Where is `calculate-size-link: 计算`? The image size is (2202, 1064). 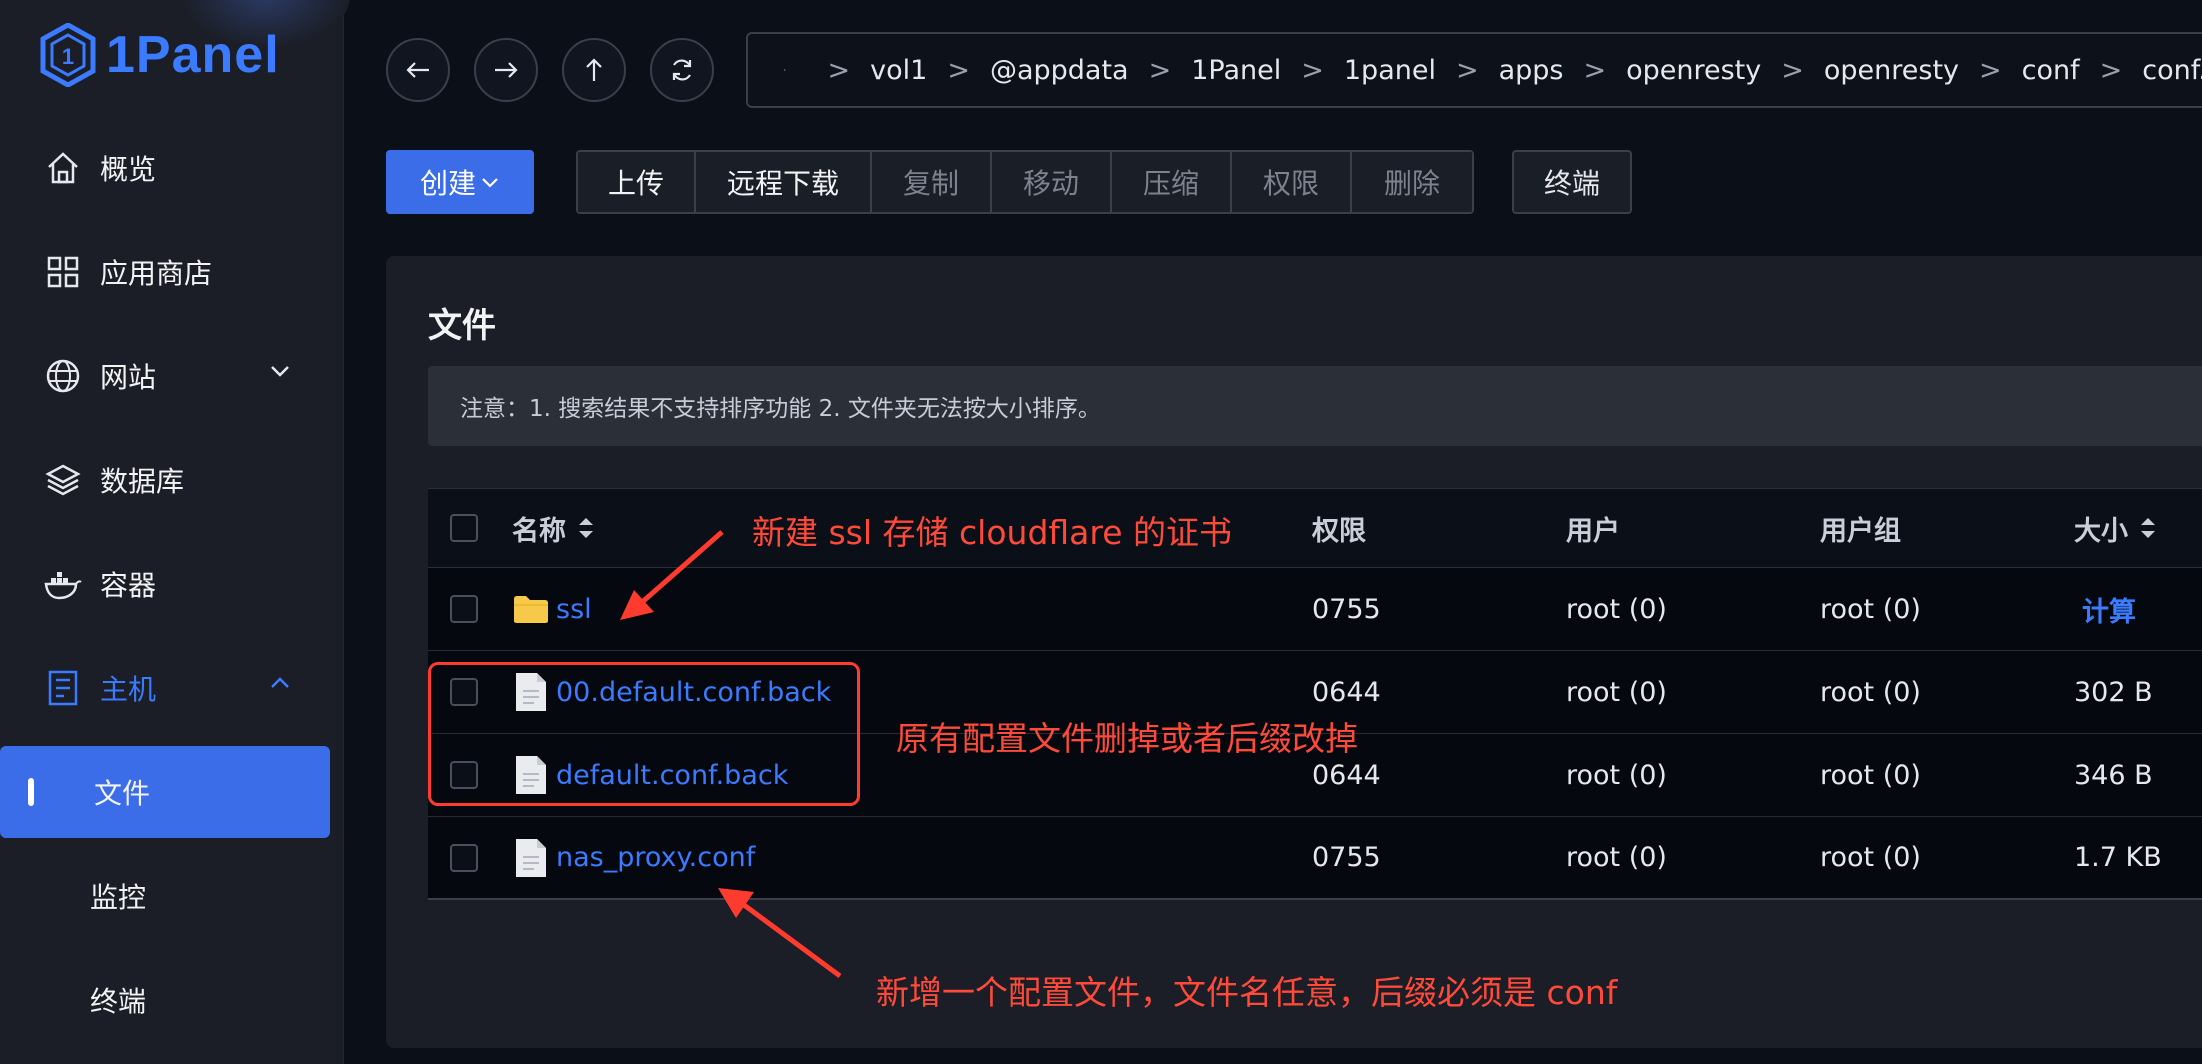 calculate-size-link: 计算 is located at coordinates (2109, 609).